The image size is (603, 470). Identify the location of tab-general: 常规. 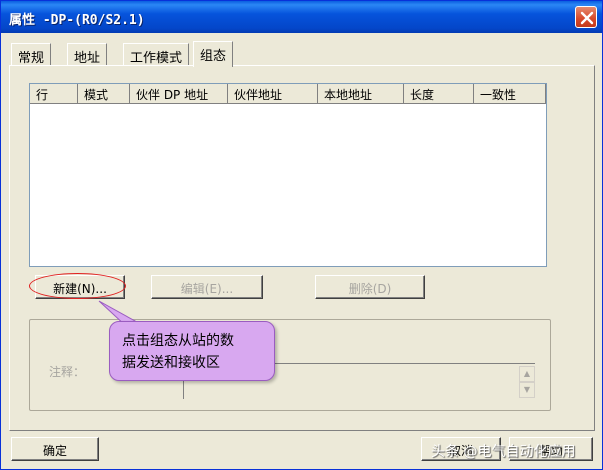
(31, 54).